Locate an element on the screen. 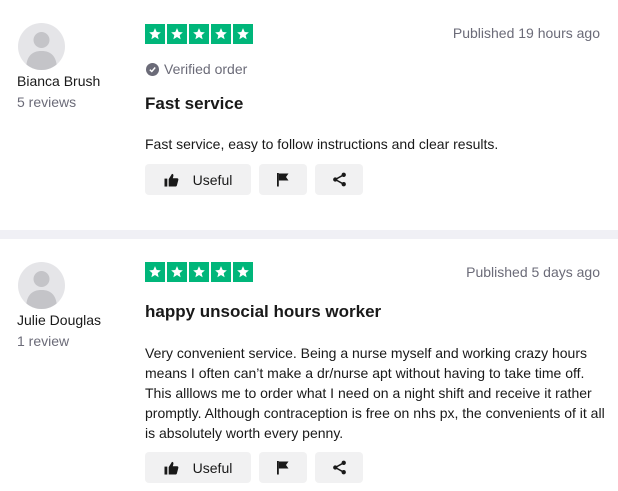 This screenshot has width=618, height=491. published-date: Published 19 hours ago is located at coordinates (526, 33).